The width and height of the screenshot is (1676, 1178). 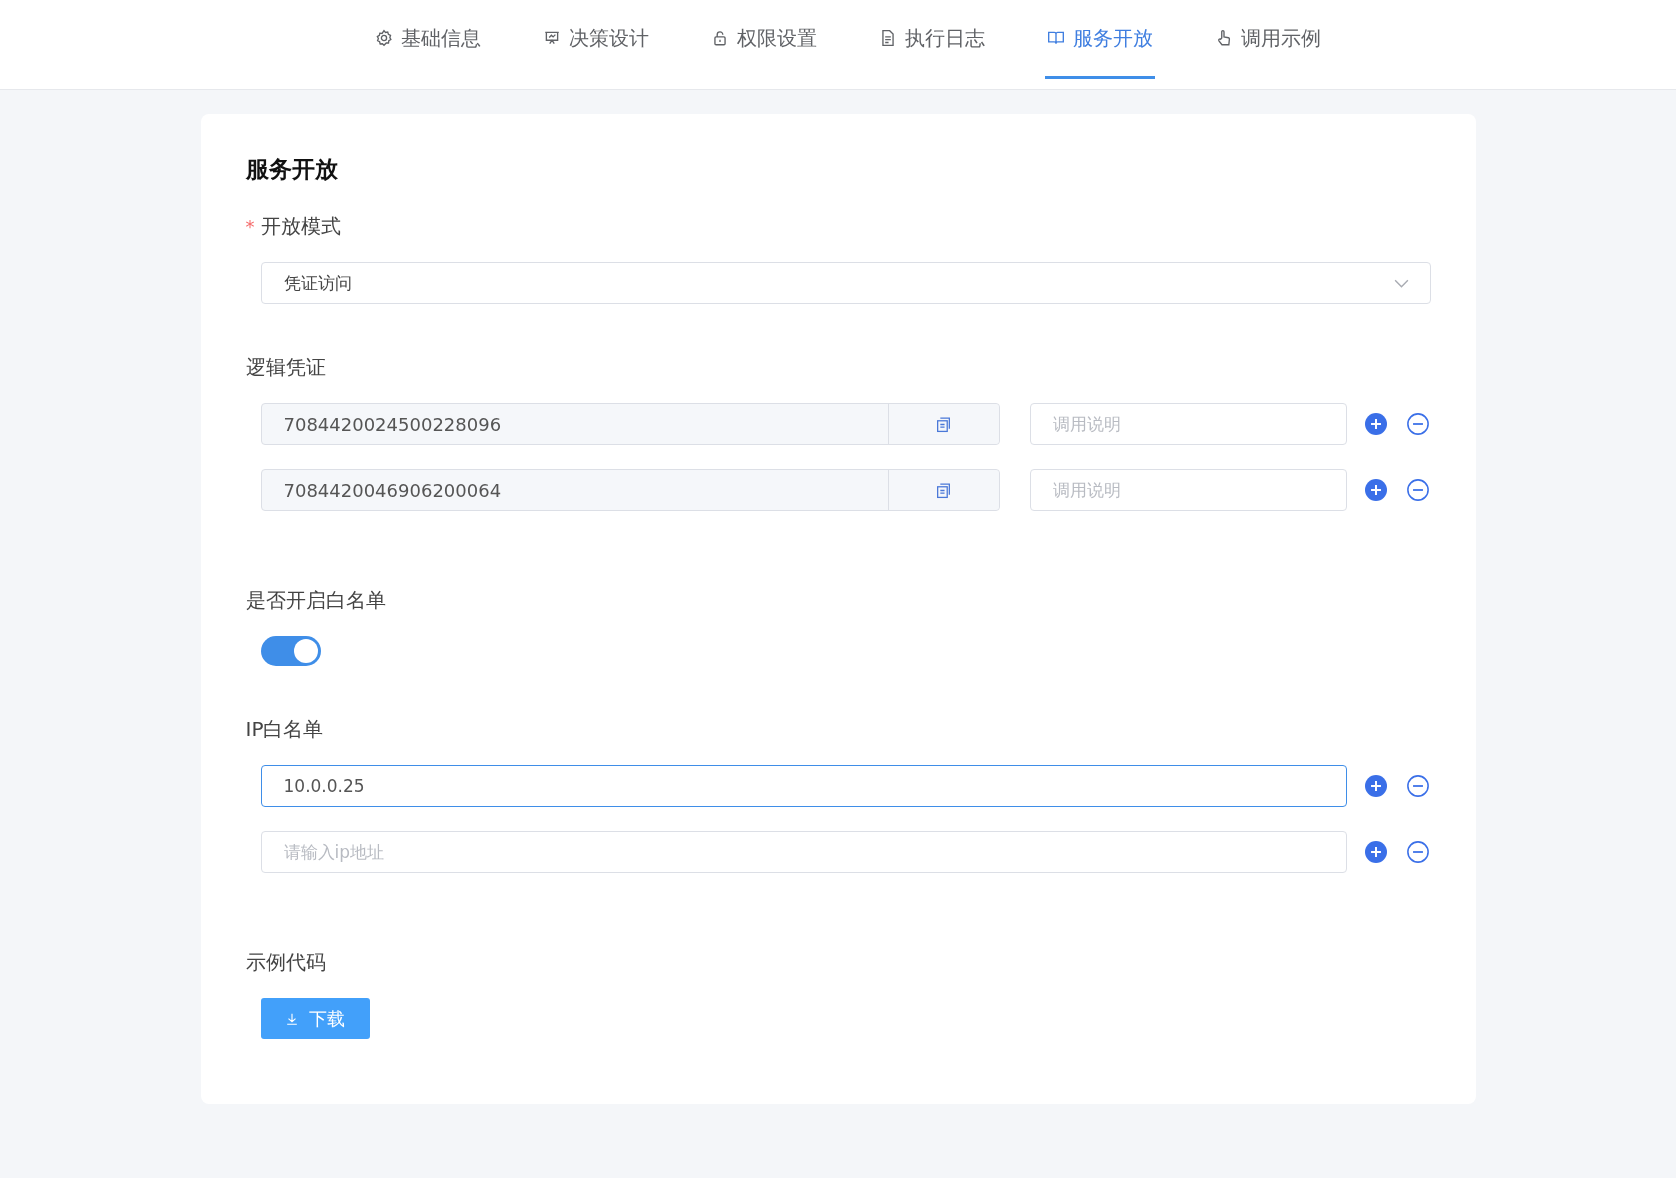 What do you see at coordinates (630, 490) in the screenshot?
I see `credential-field: 7084420046906200064` at bounding box center [630, 490].